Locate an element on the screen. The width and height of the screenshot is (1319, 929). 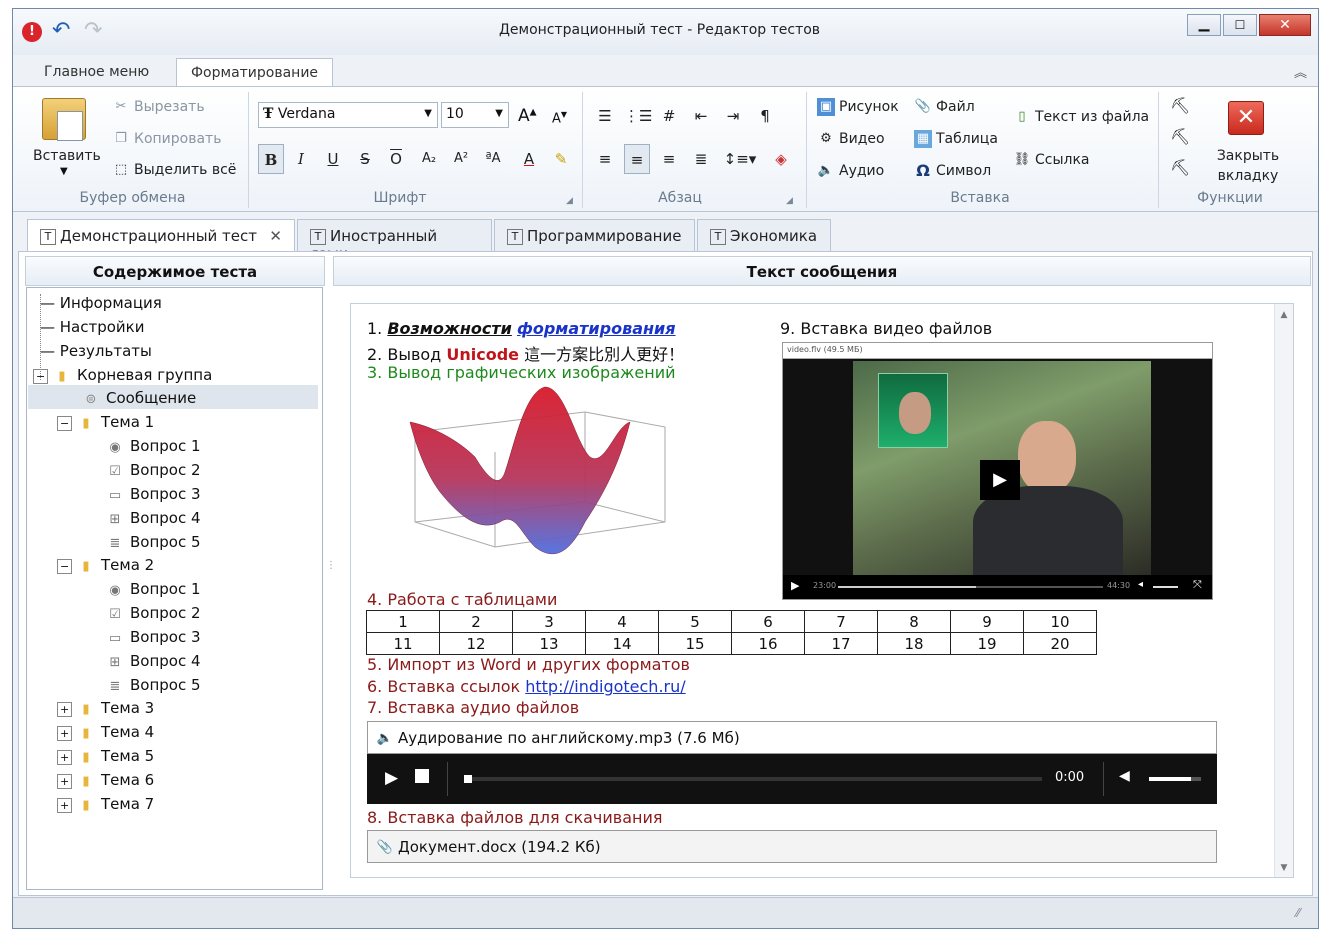
change-case-button: ªA is located at coordinates (493, 159).